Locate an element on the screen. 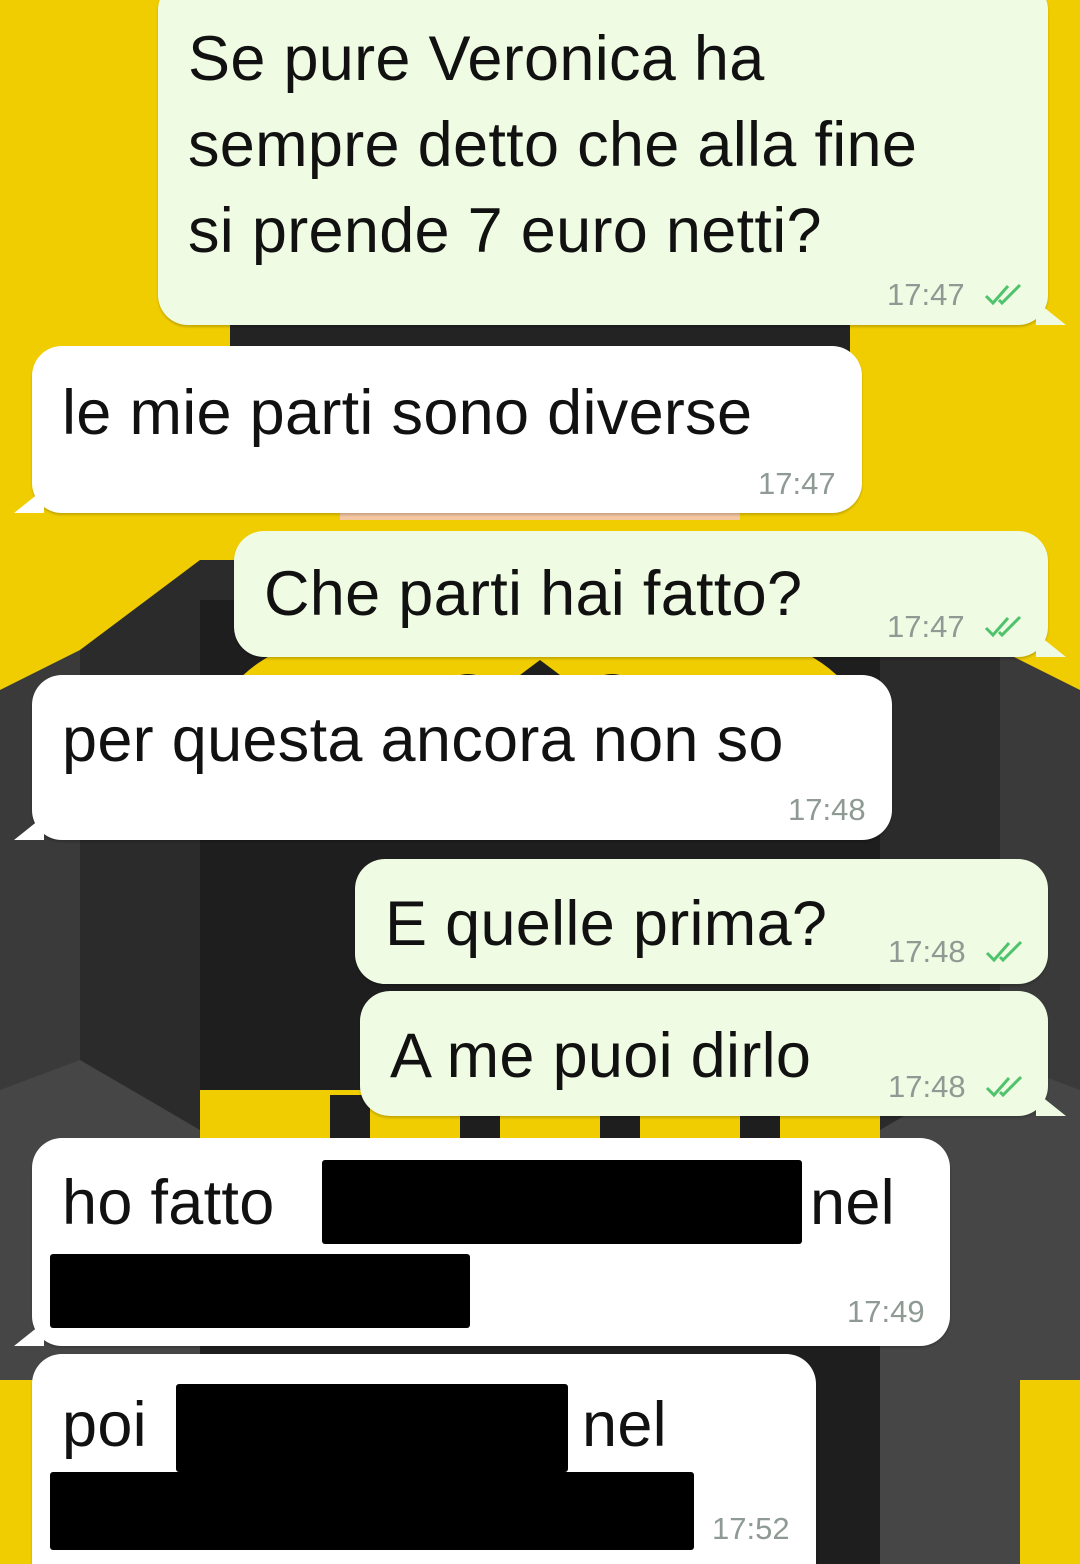 The height and width of the screenshot is (1564, 1080). message-bubble-incoming: ho fatto nel 17:49 is located at coordinates (482, 1242).